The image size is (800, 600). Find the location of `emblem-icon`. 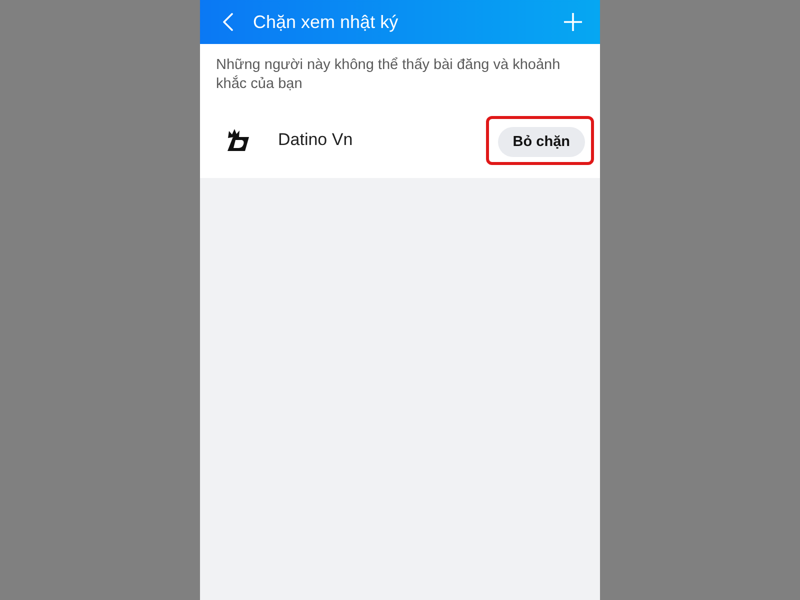

emblem-icon is located at coordinates (238, 140).